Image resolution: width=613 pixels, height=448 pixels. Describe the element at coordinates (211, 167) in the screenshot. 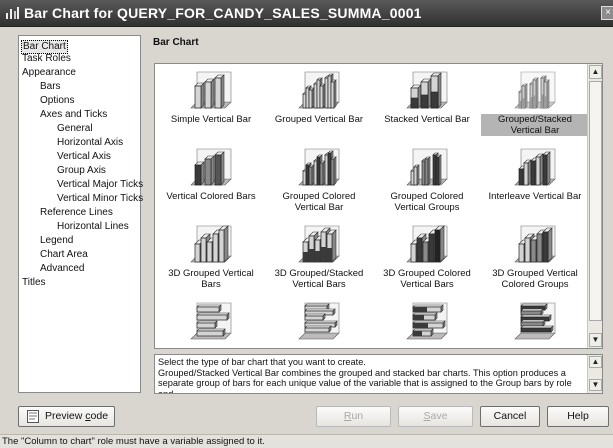

I see `vertical-colored-bars-icon` at that location.